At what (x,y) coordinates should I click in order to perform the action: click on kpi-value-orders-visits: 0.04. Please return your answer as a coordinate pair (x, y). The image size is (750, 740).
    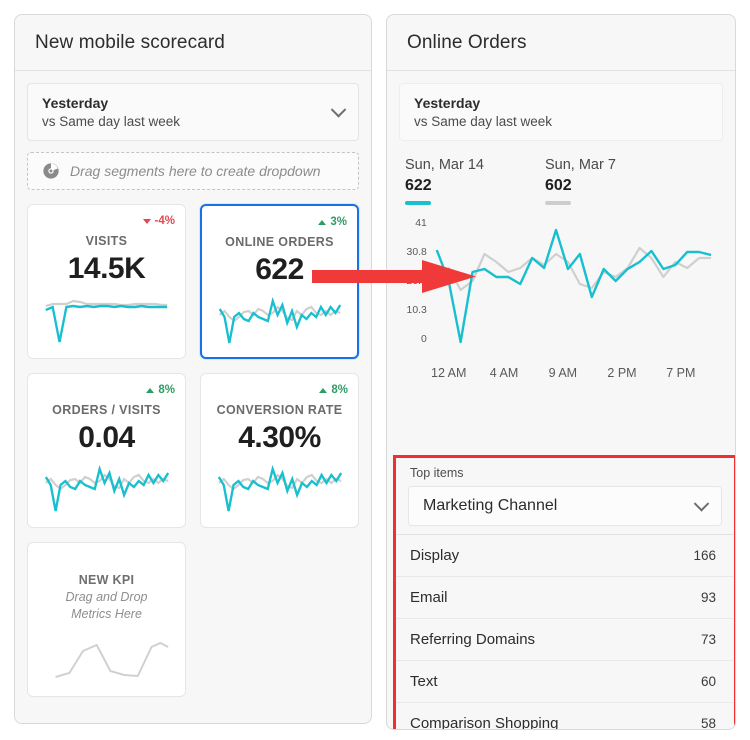
    Looking at the image, I should click on (106, 437).